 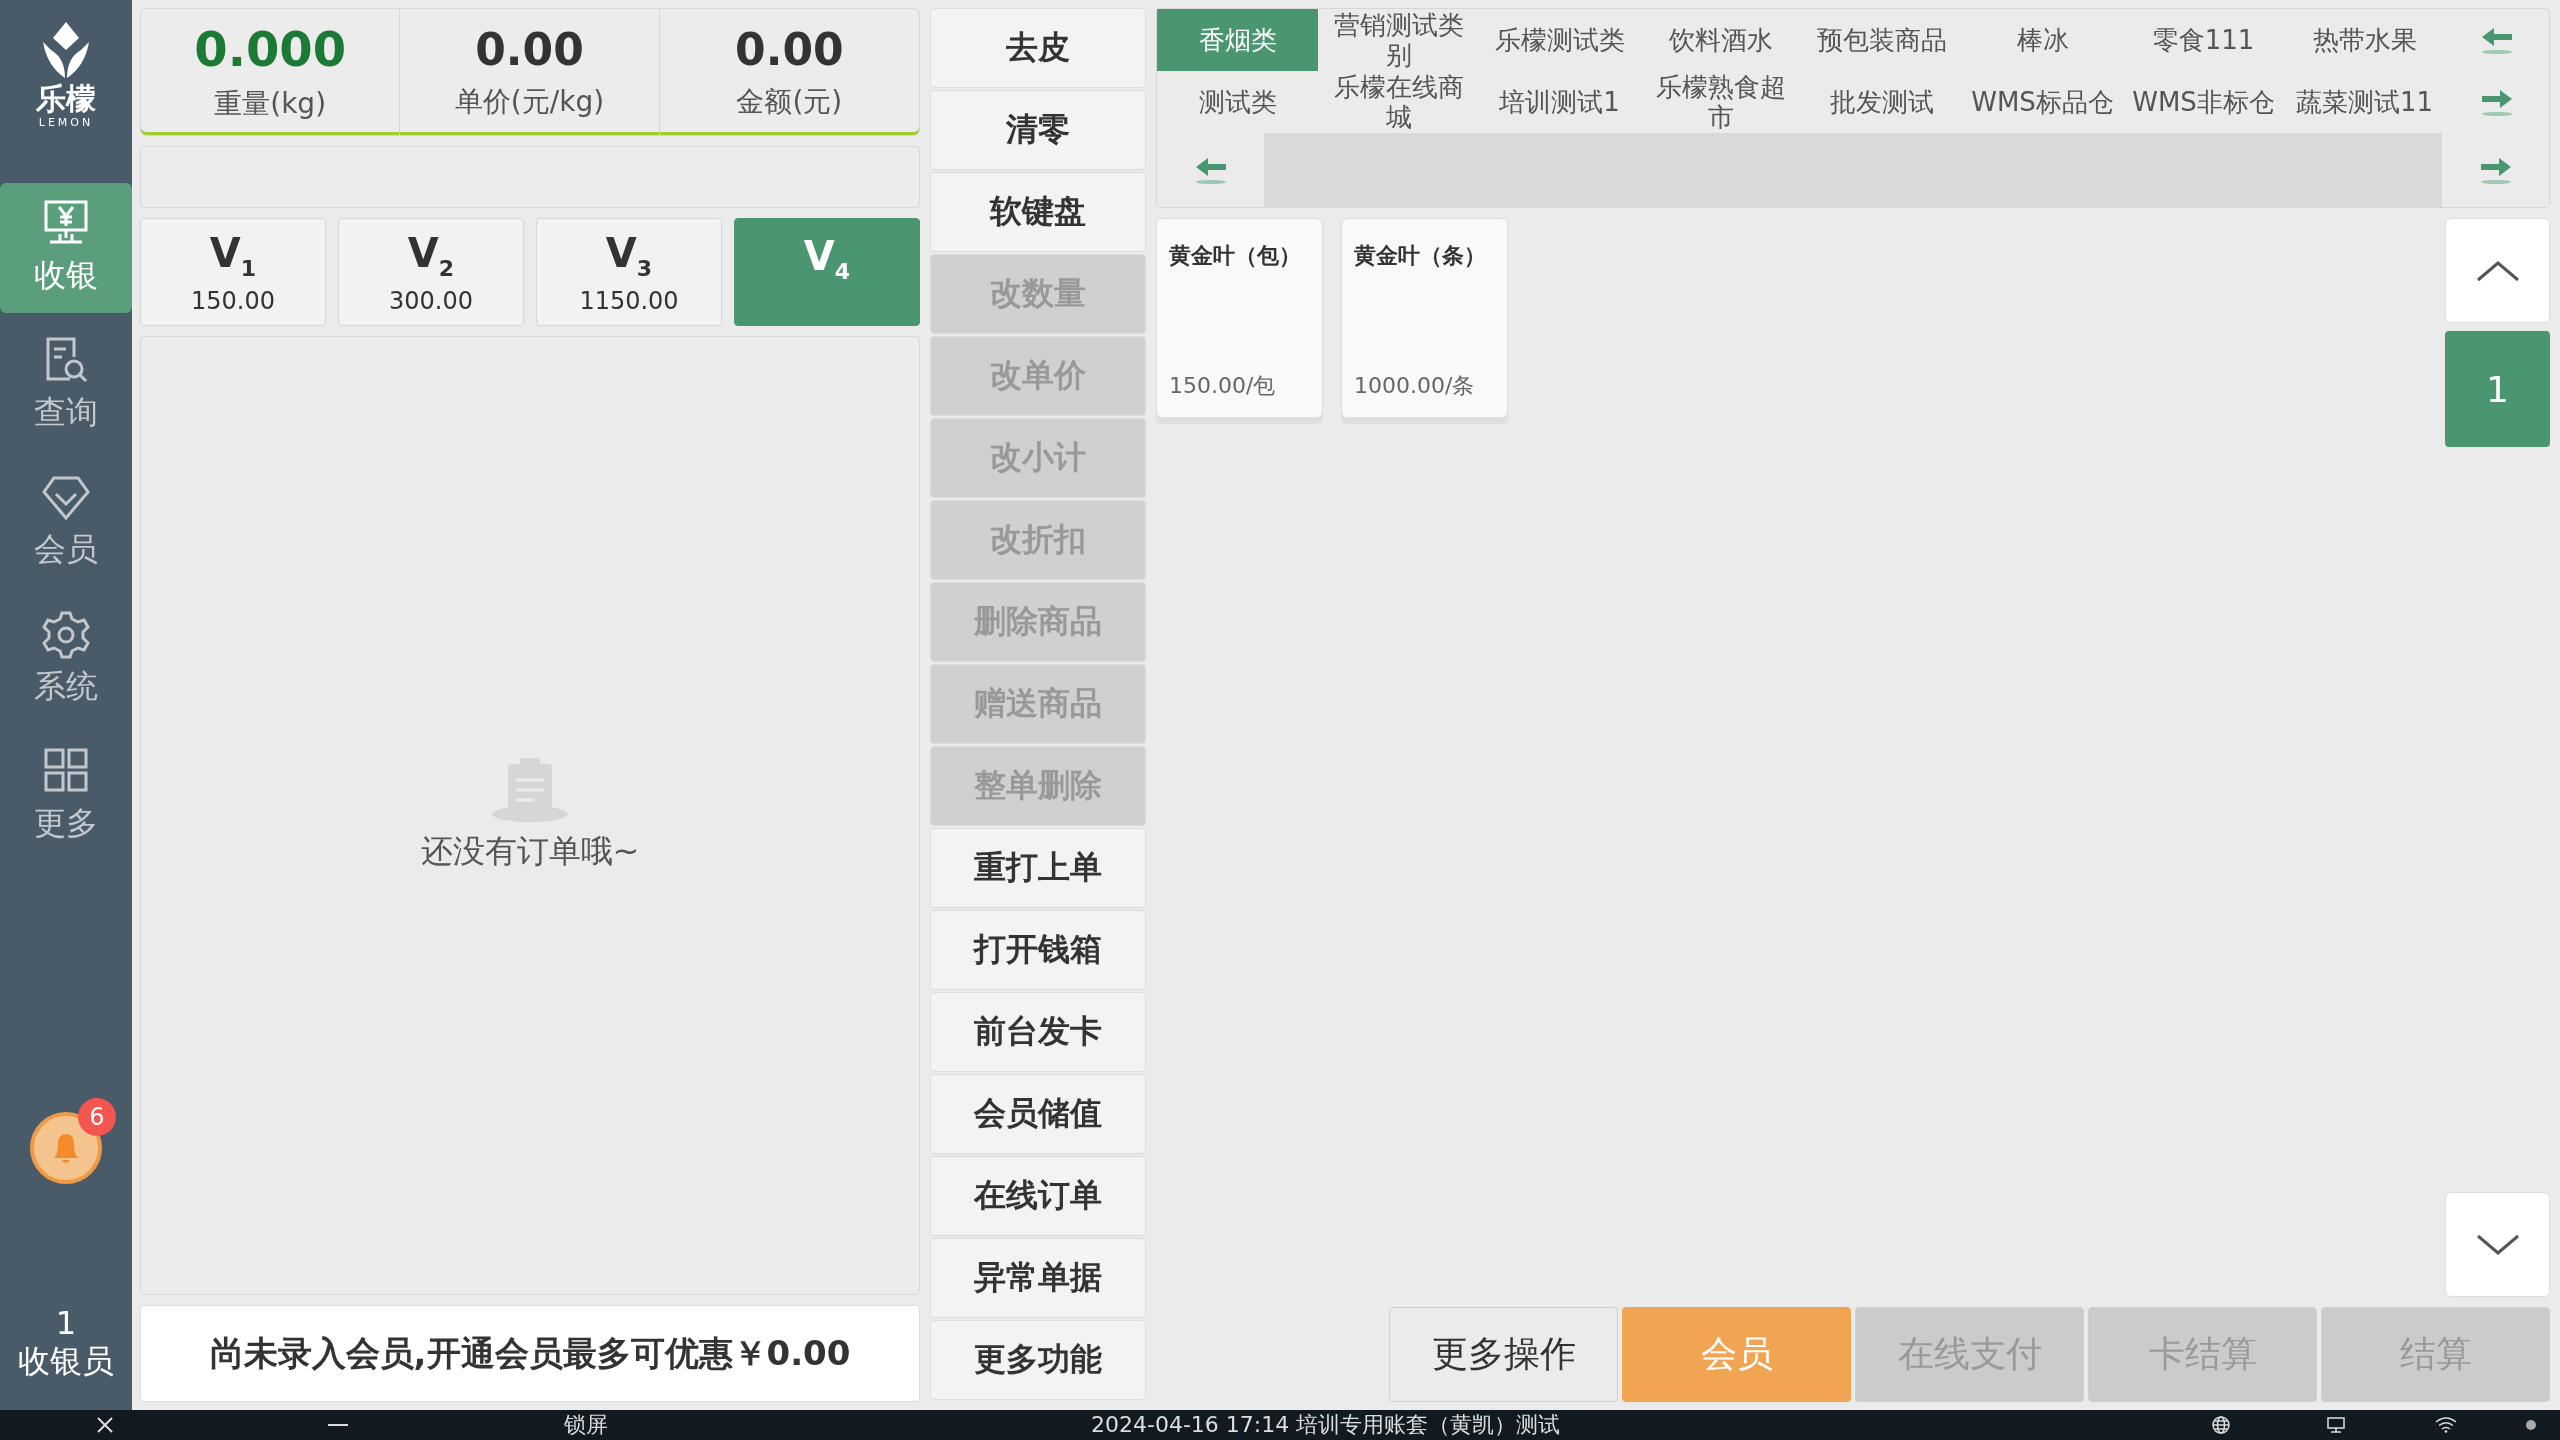 What do you see at coordinates (1235, 256) in the screenshot?
I see `product-name: 黄金叶（包）` at bounding box center [1235, 256].